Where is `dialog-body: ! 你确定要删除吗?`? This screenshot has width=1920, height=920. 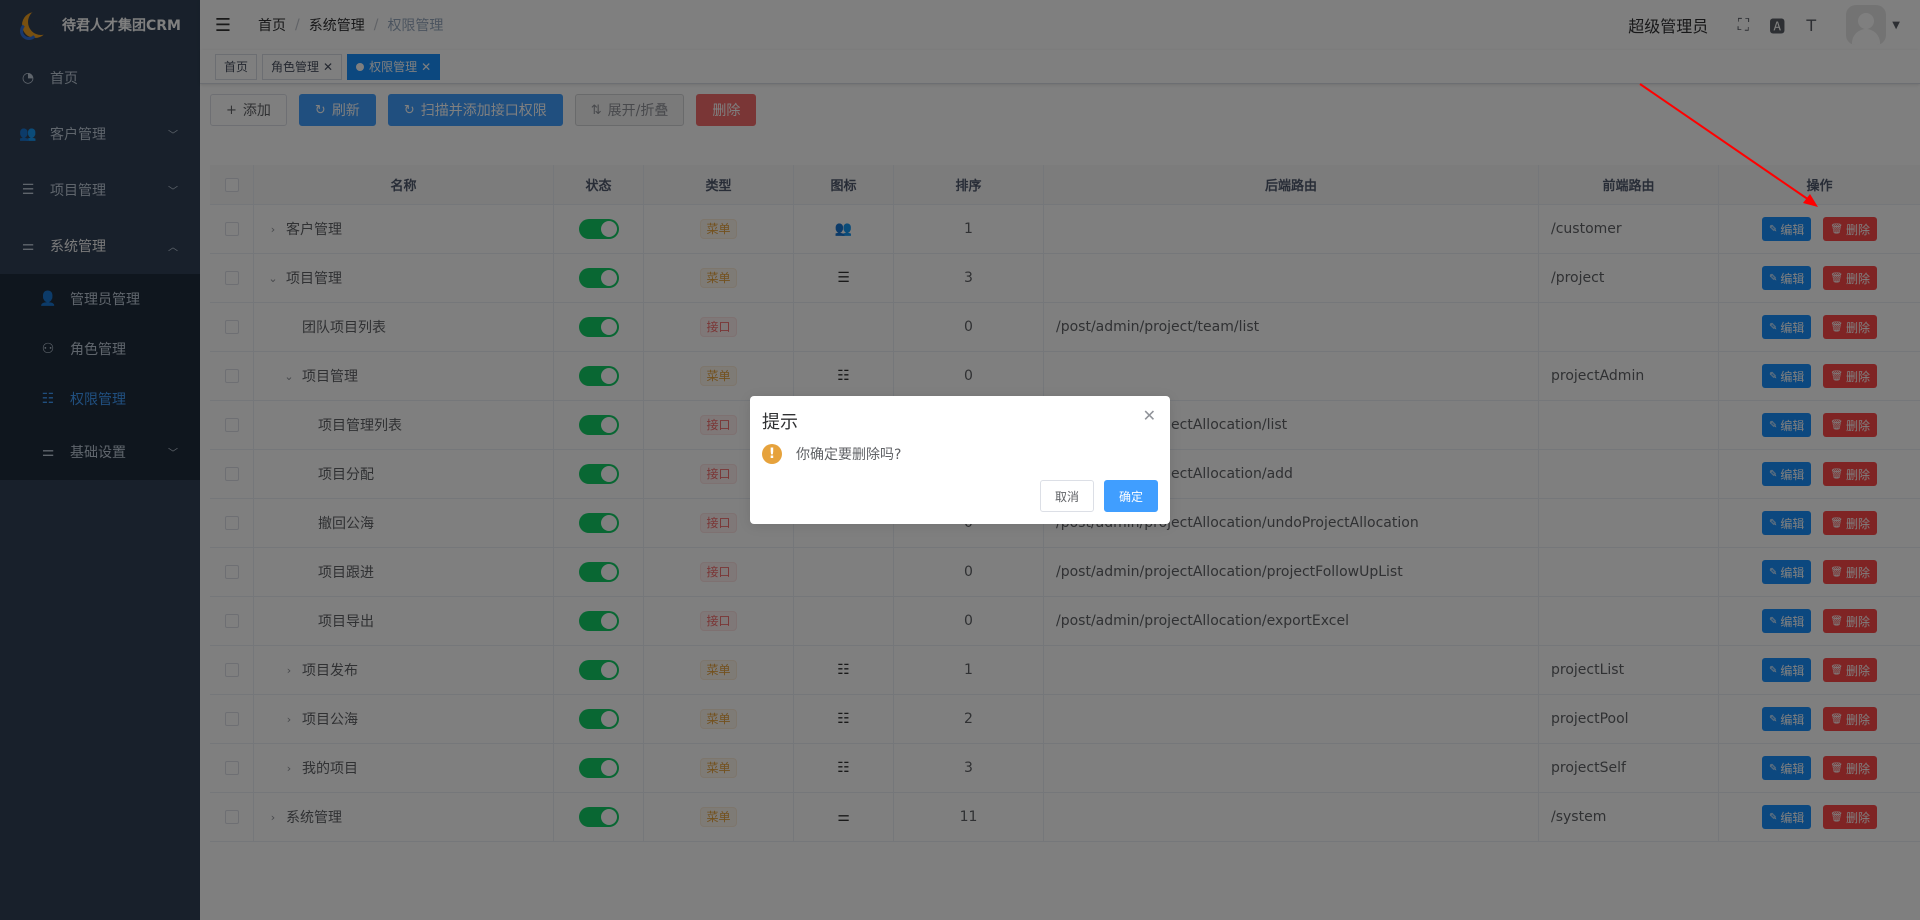
dialog-body: ! 你确定要删除吗? is located at coordinates (960, 454).